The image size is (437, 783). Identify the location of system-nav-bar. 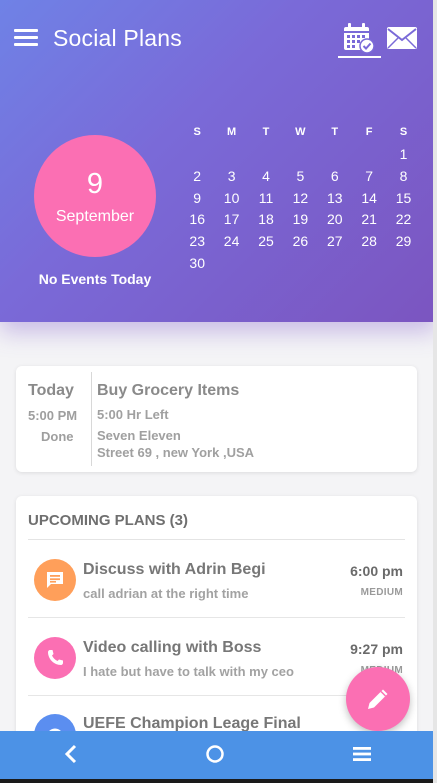
(216, 755).